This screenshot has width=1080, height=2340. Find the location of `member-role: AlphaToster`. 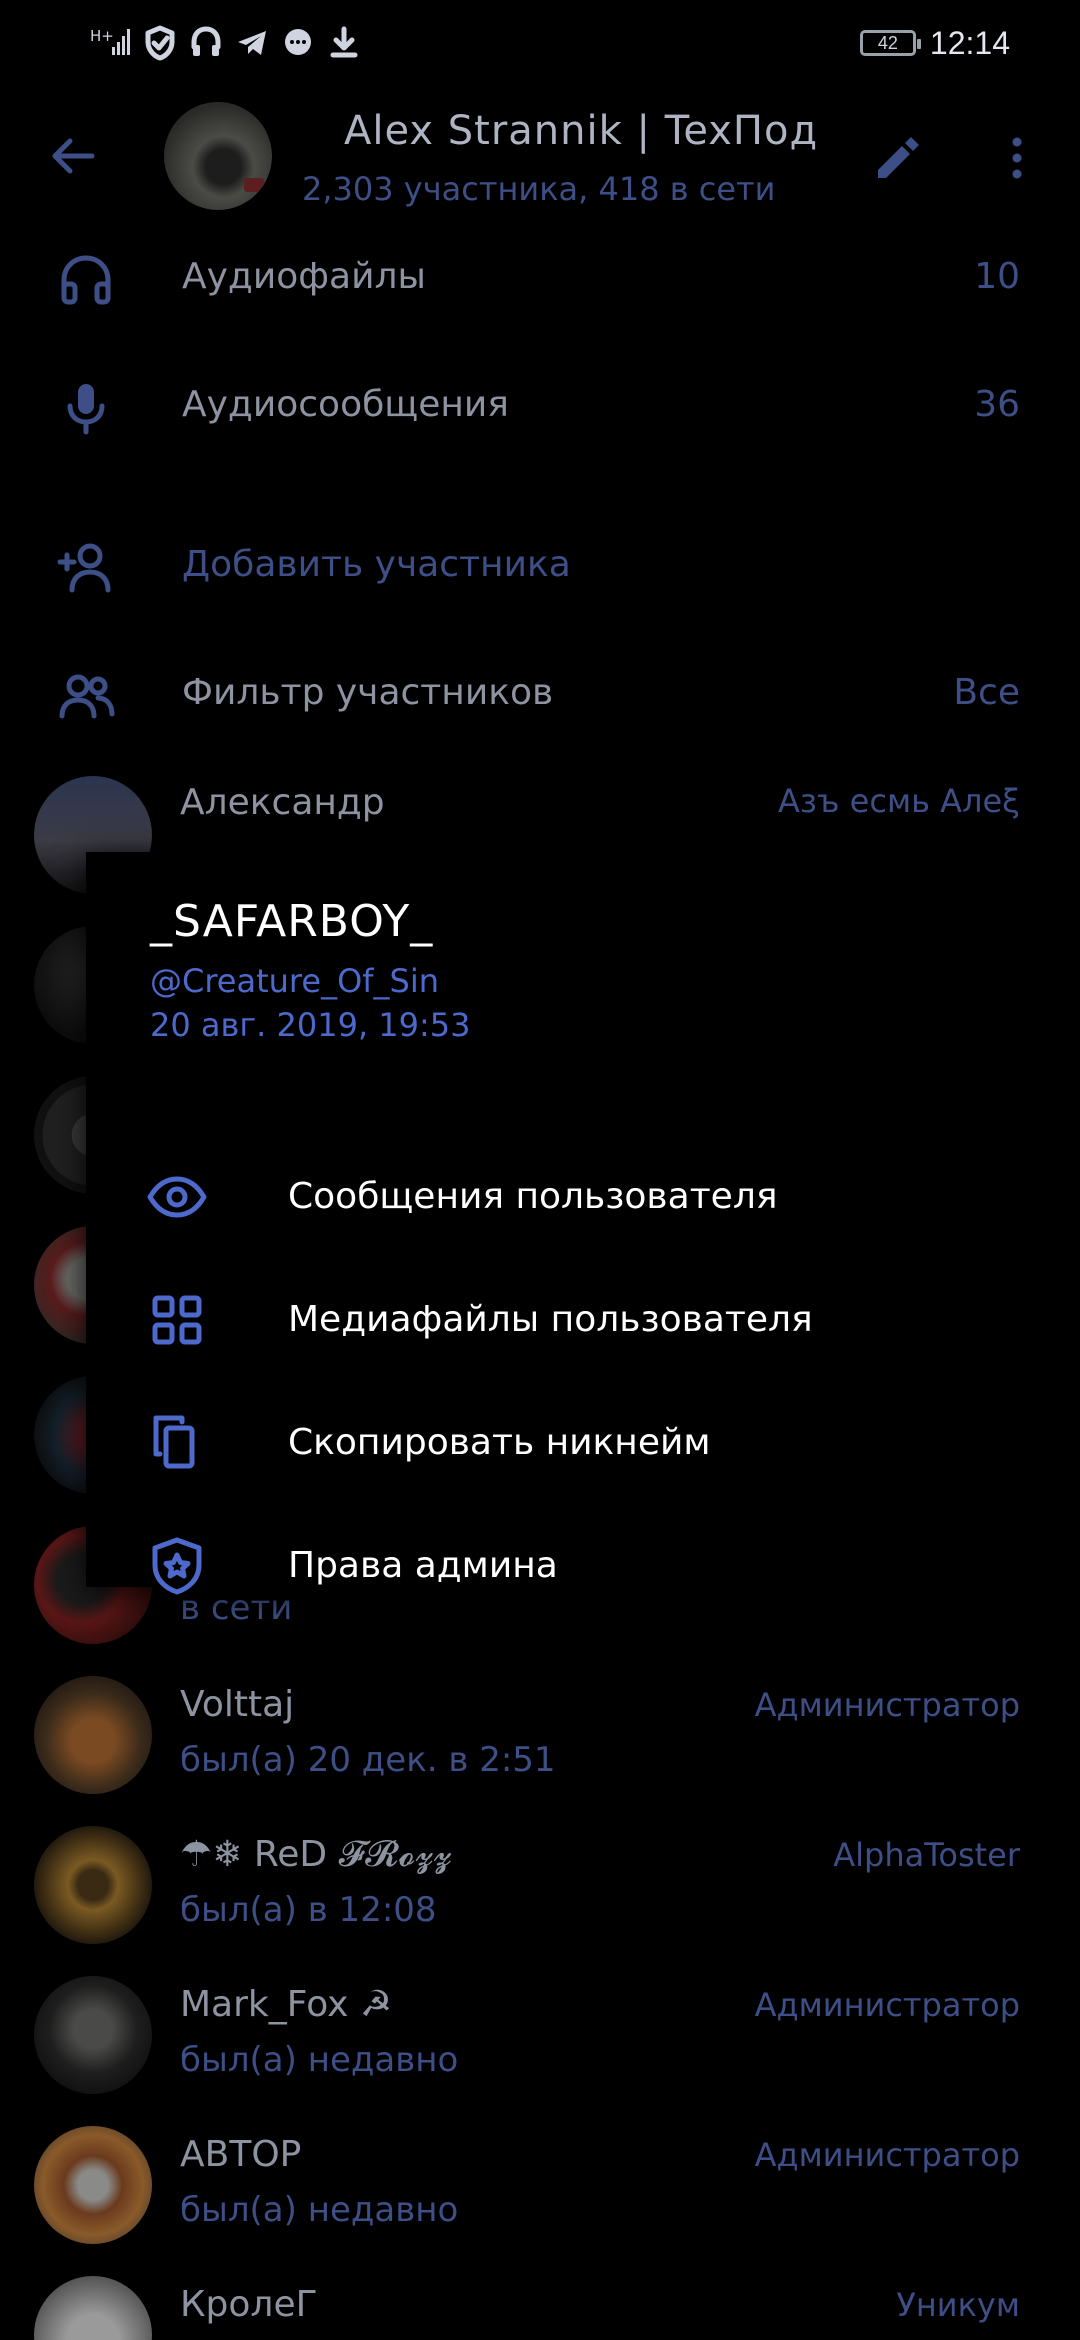

member-role: AlphaToster is located at coordinates (926, 1855).